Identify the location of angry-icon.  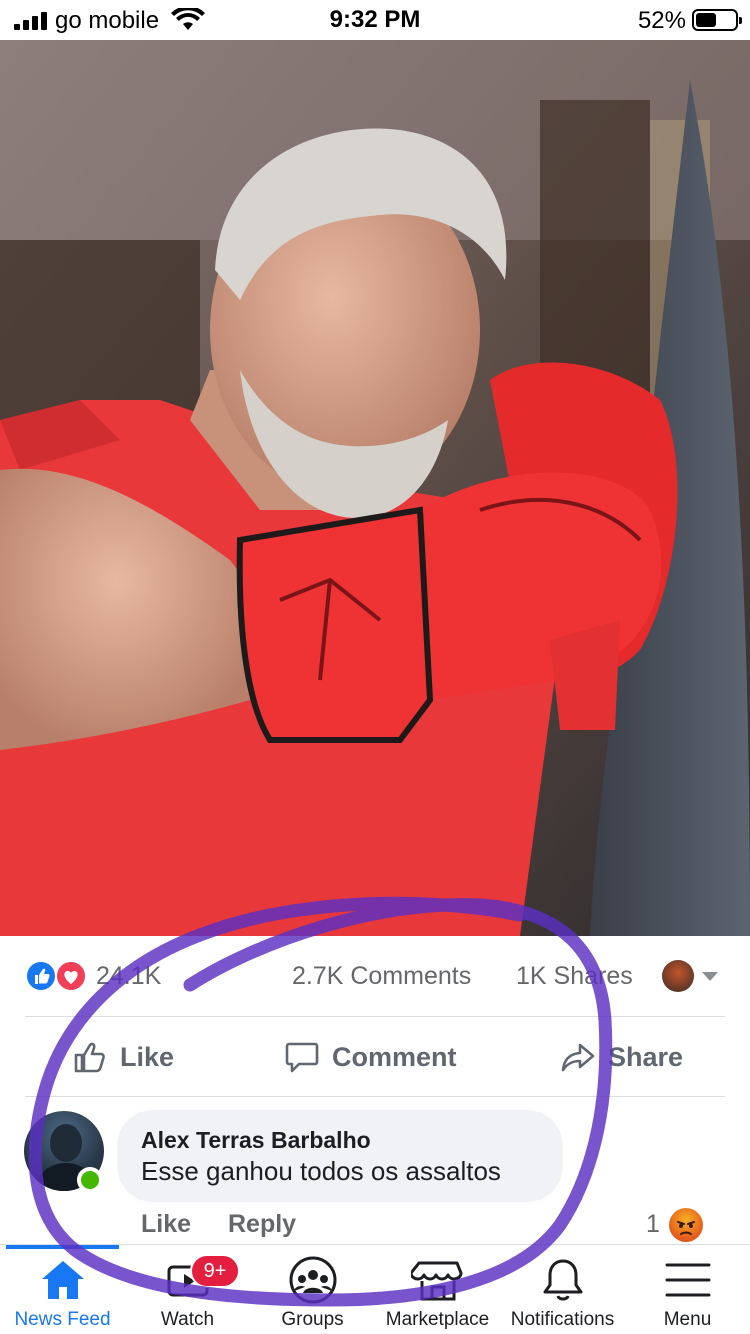
(686, 1225).